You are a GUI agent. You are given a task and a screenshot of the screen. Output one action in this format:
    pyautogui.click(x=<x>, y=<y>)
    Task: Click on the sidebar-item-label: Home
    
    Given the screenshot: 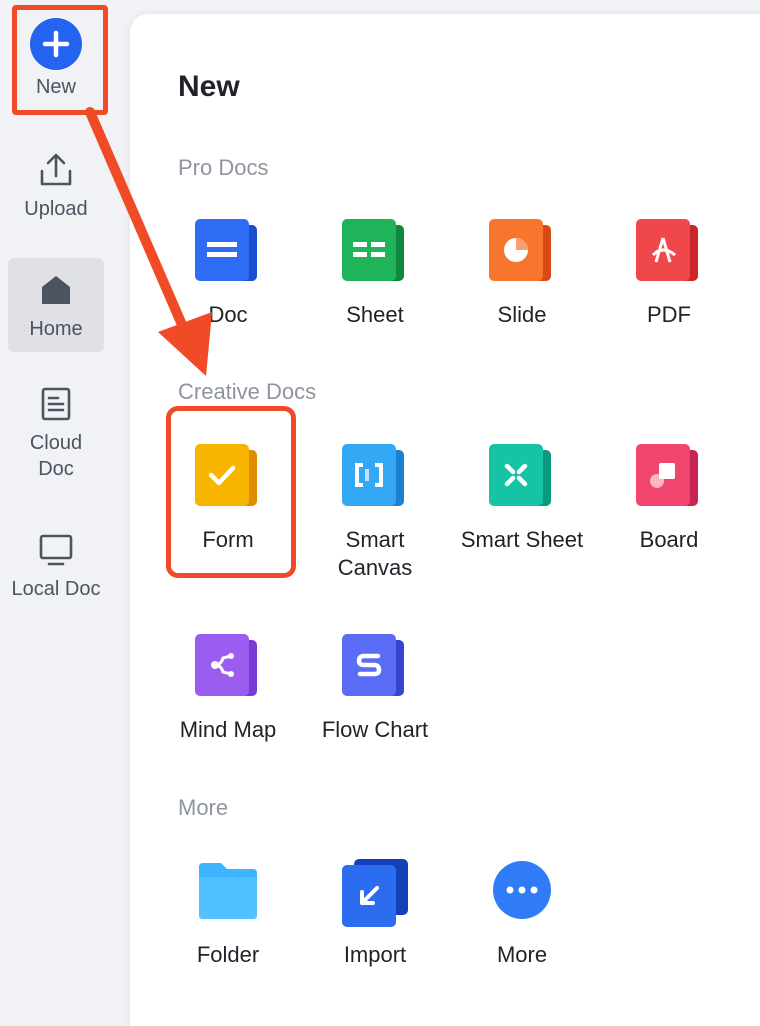 What is the action you would take?
    pyautogui.click(x=56, y=329)
    